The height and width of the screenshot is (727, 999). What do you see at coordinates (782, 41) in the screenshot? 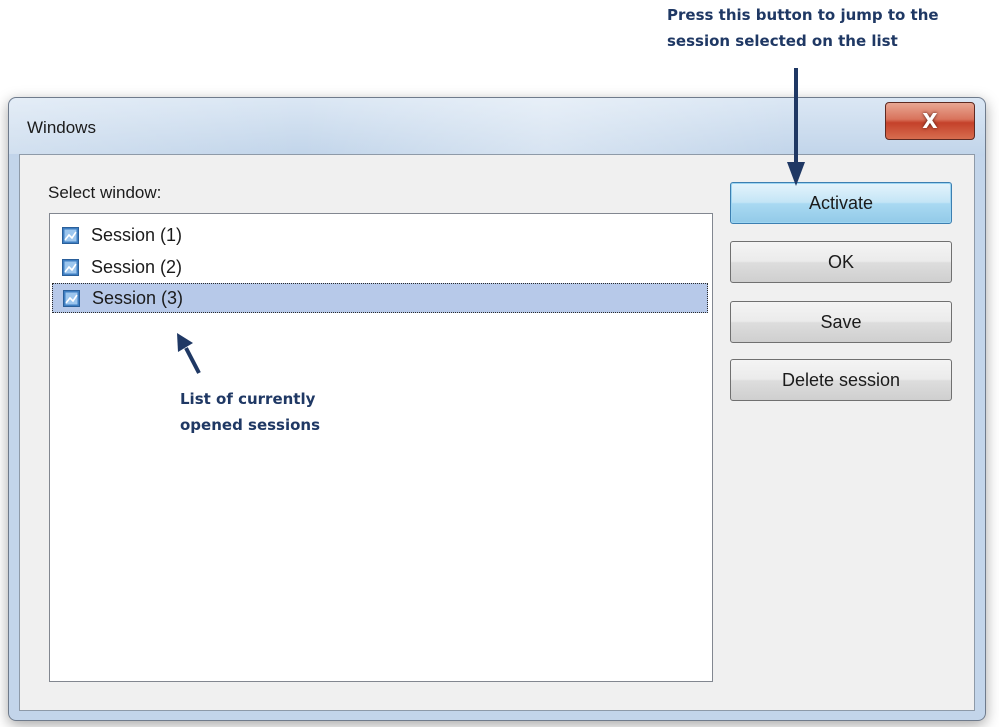
I see `activate-callout-line-2: session selected on the list` at bounding box center [782, 41].